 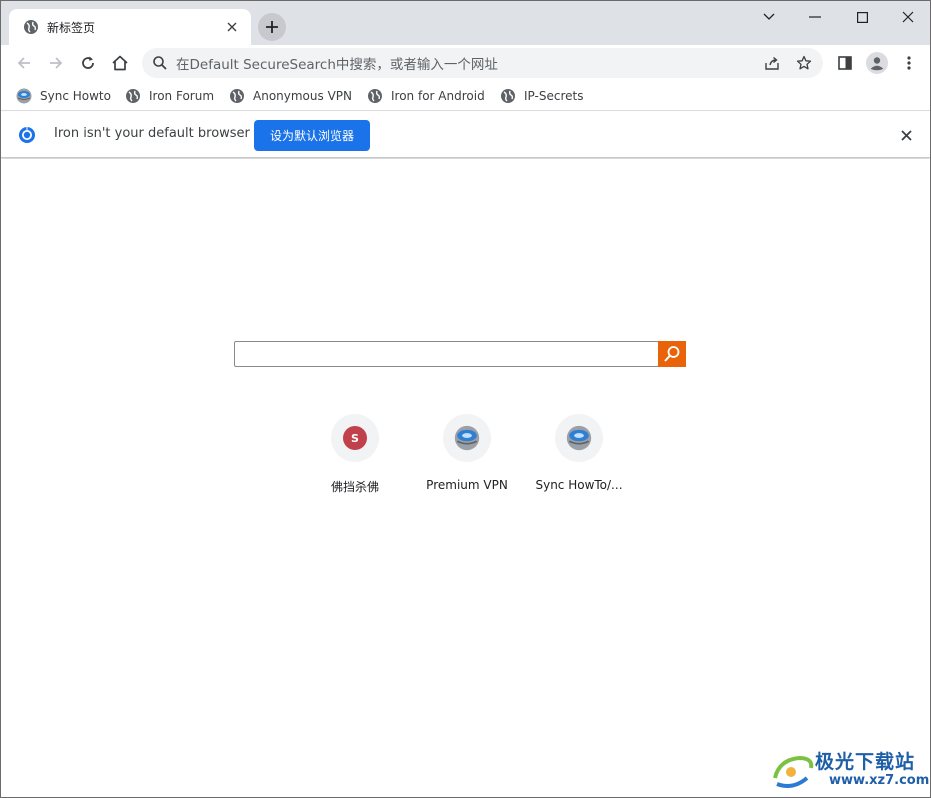 I want to click on maximize-icon, so click(x=862, y=17).